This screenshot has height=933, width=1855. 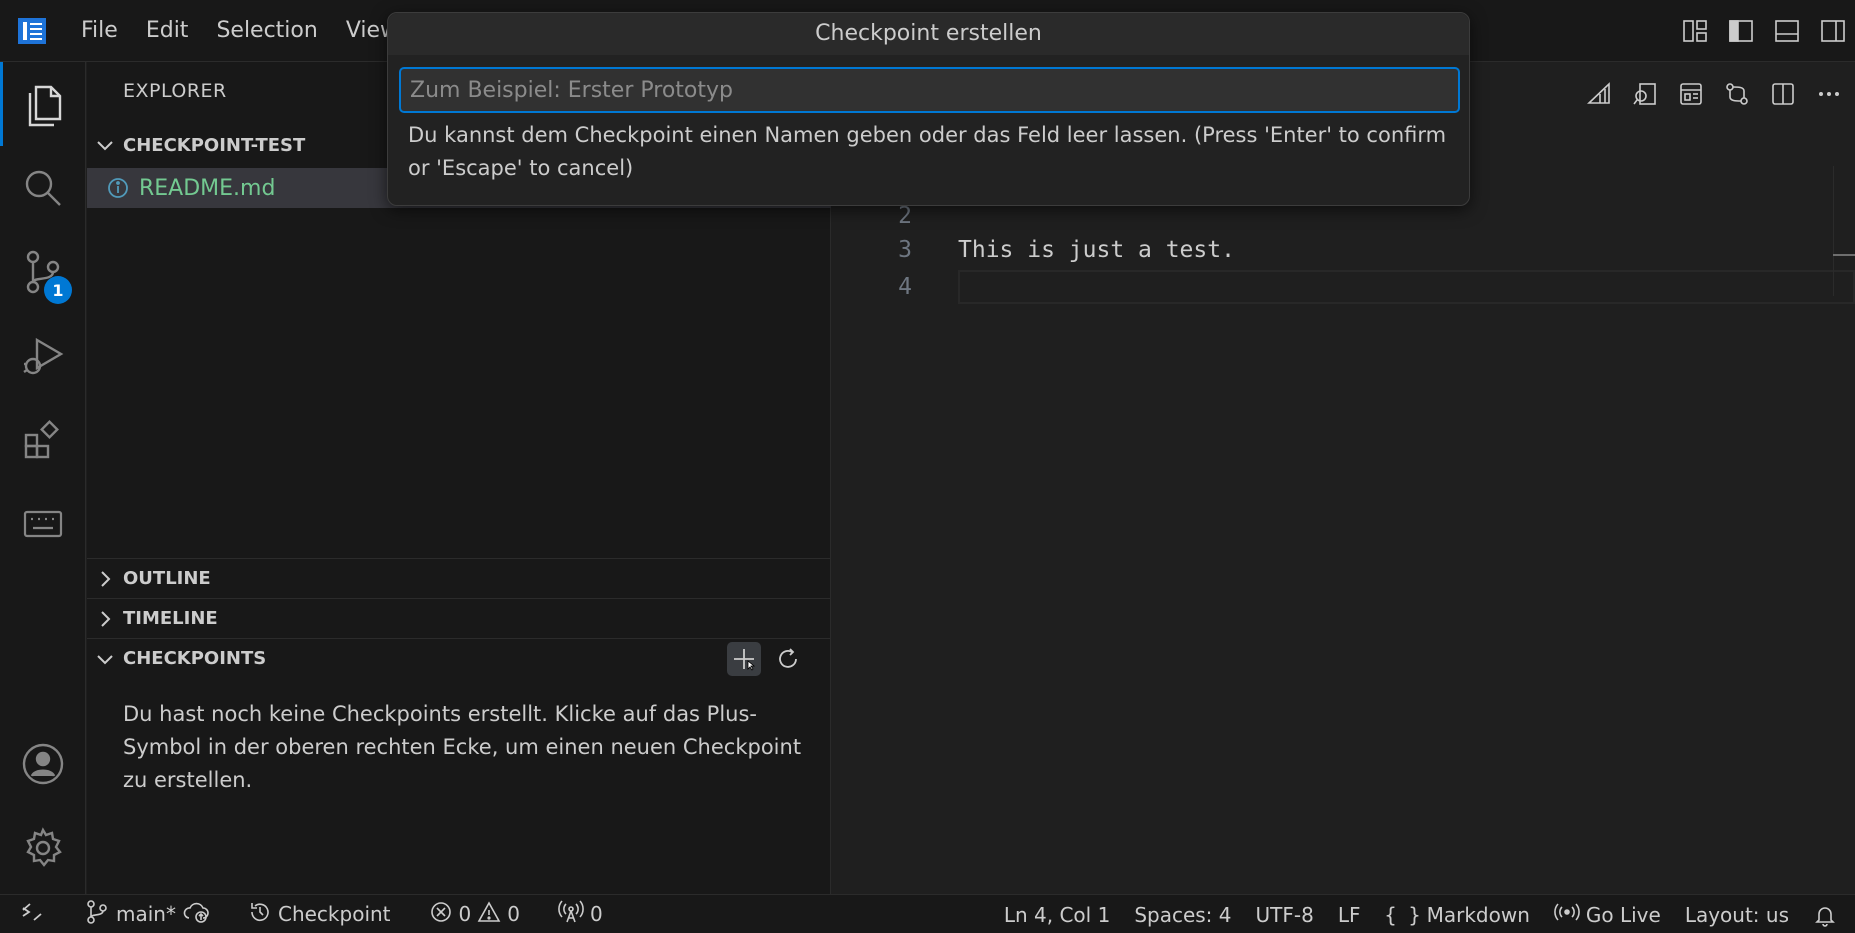 I want to click on triangle-ruler-icon, so click(x=1599, y=94).